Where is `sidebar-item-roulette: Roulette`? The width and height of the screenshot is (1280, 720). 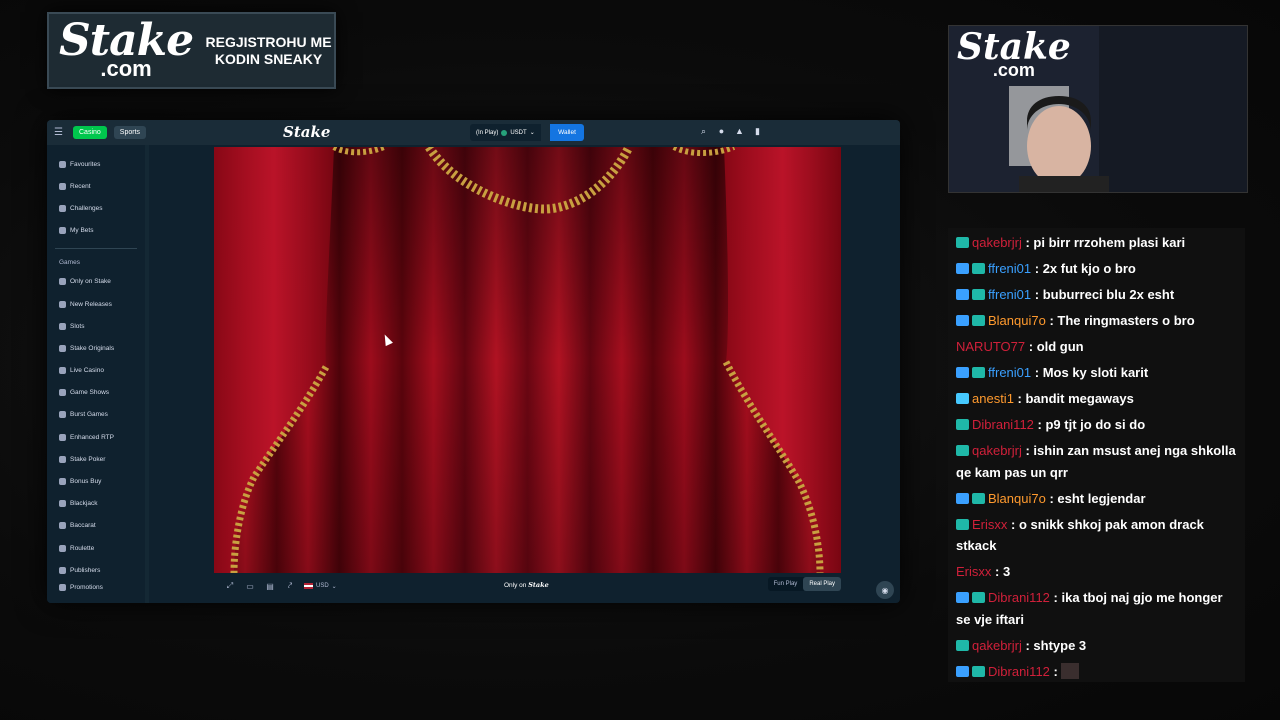
sidebar-item-roulette: Roulette is located at coordinates (96, 548).